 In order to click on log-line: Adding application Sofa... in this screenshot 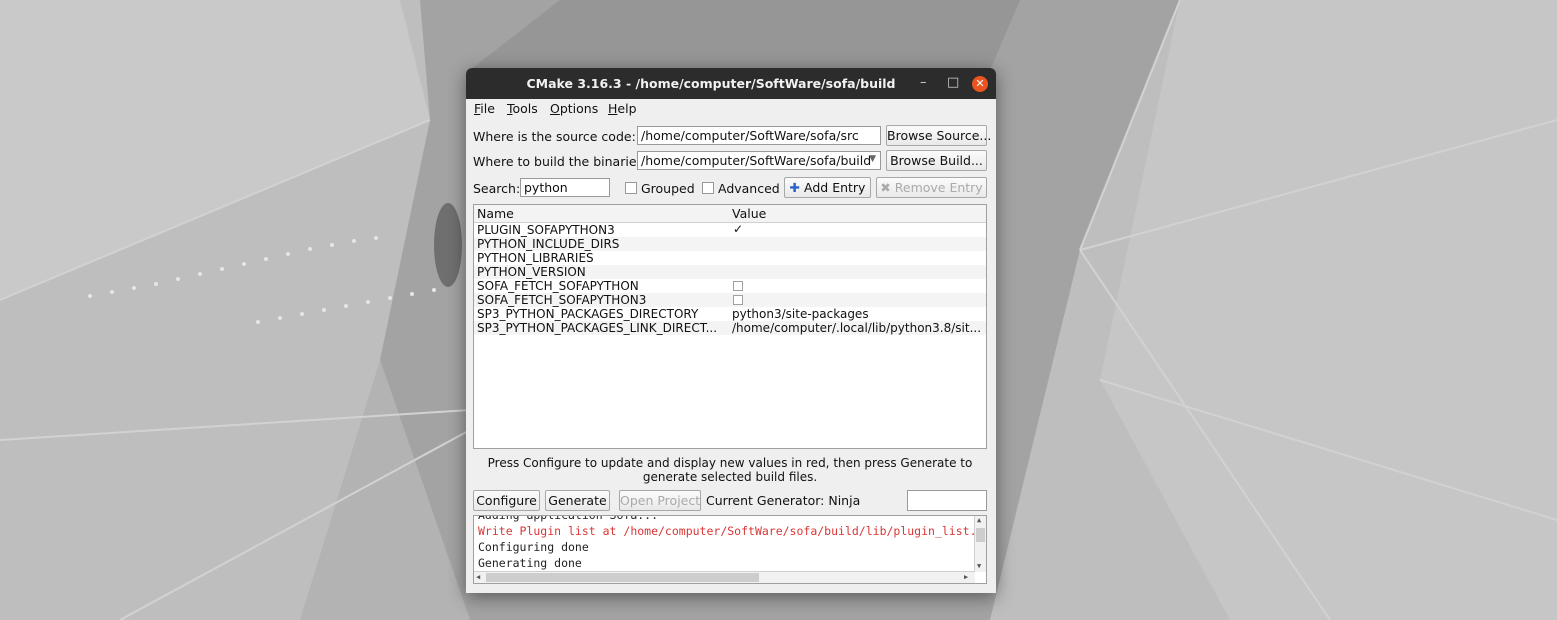, I will do `click(568, 518)`.